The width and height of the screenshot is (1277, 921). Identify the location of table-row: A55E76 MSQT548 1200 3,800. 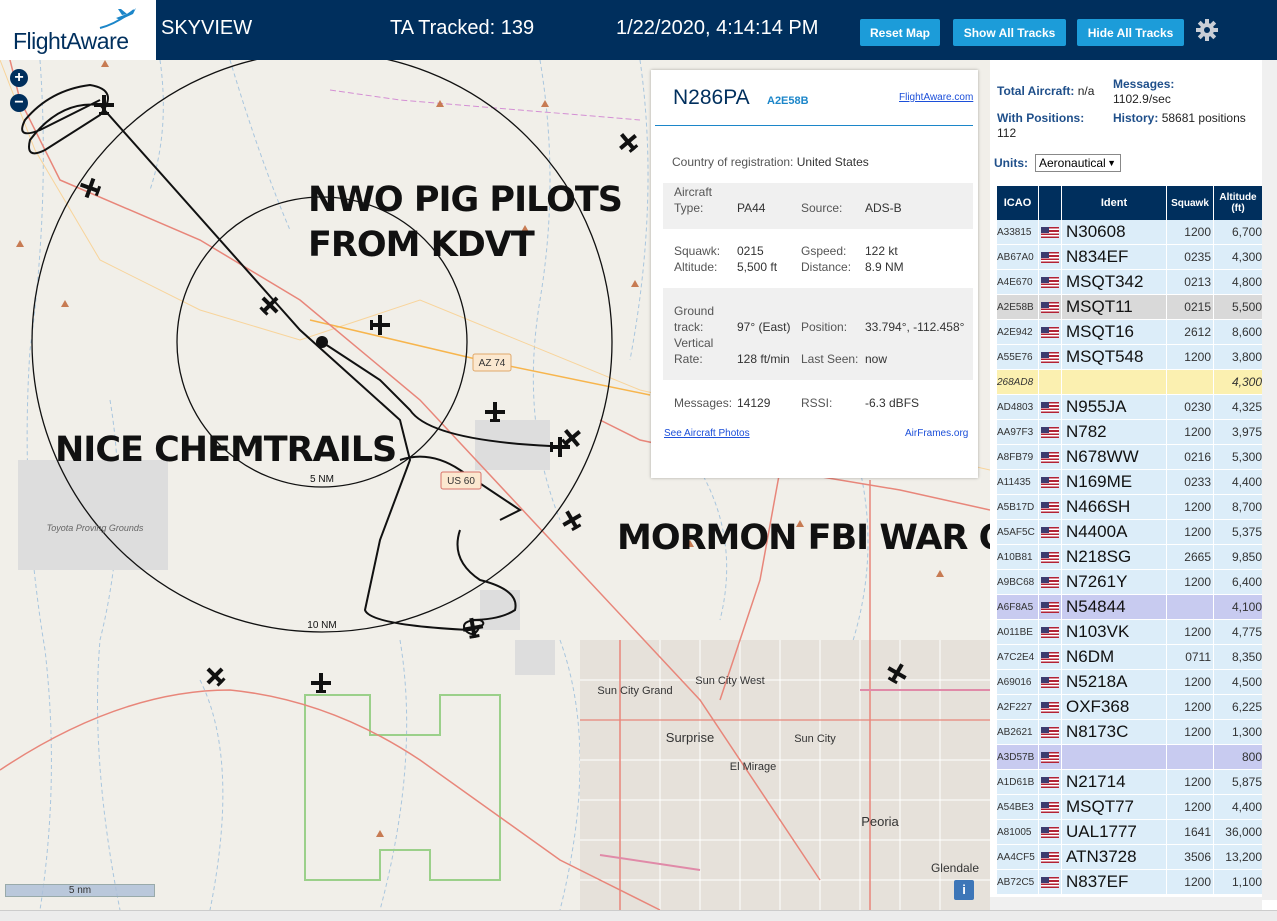
(1129, 357).